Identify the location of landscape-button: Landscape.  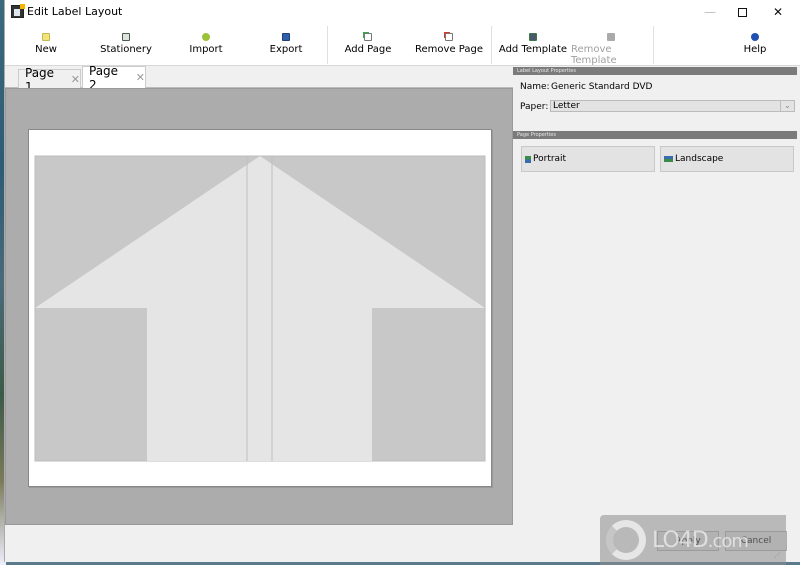
(727, 159).